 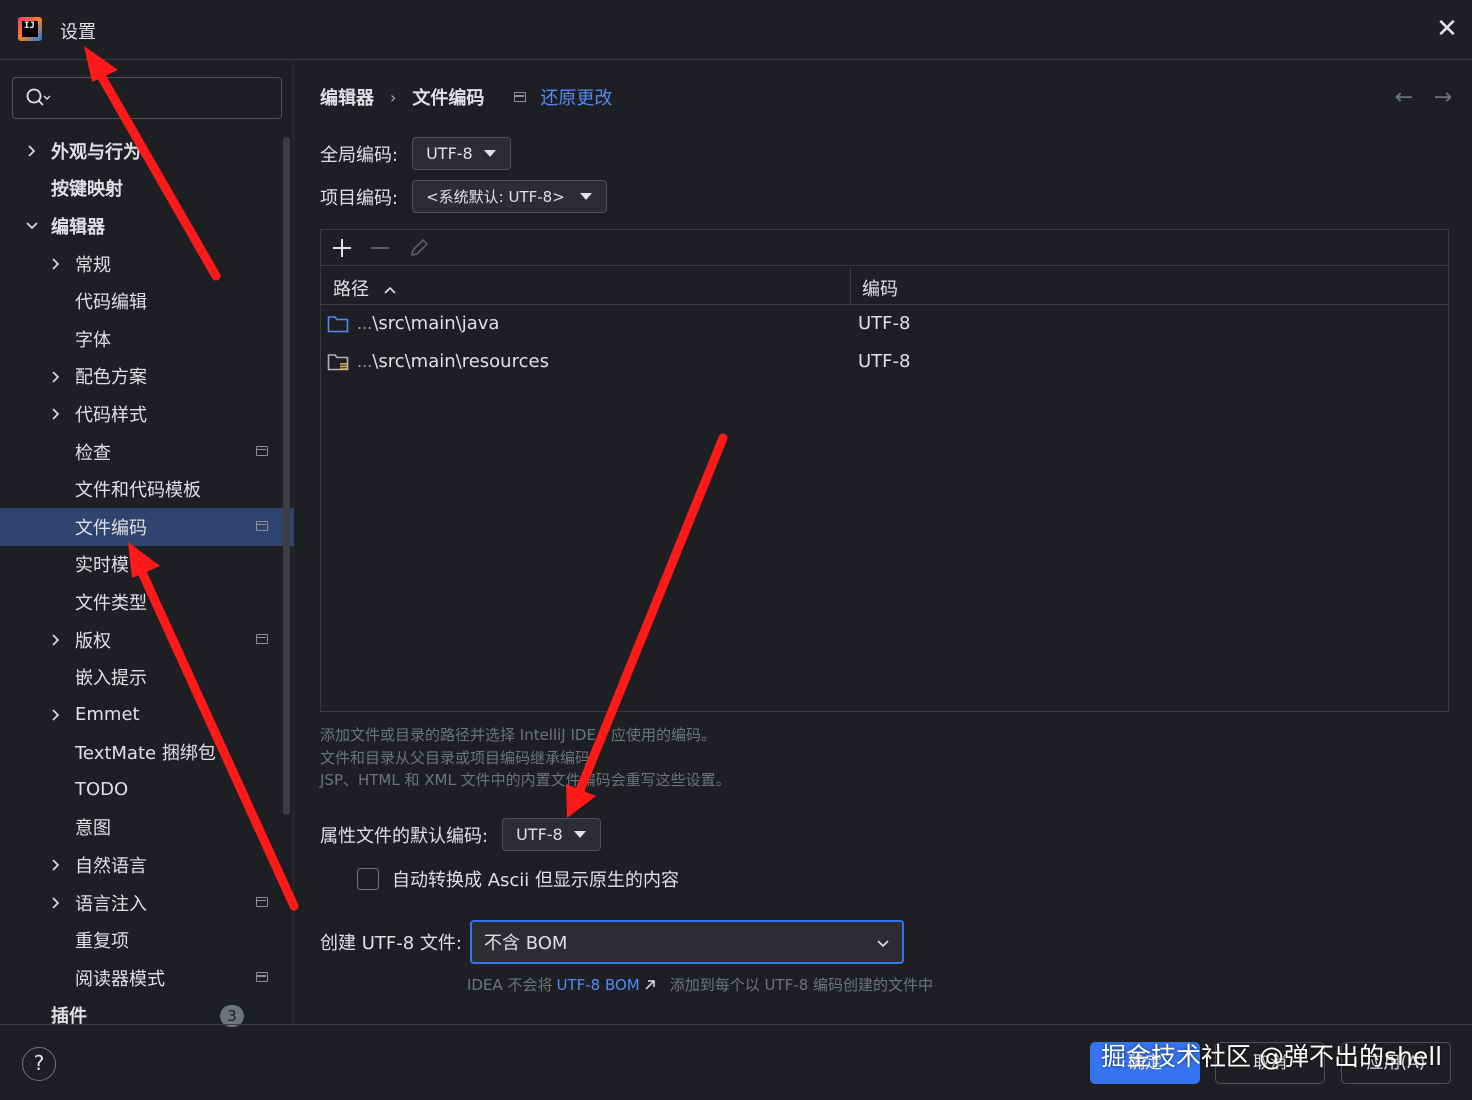 I want to click on sidebar-item: 自然语言, so click(x=147, y=865).